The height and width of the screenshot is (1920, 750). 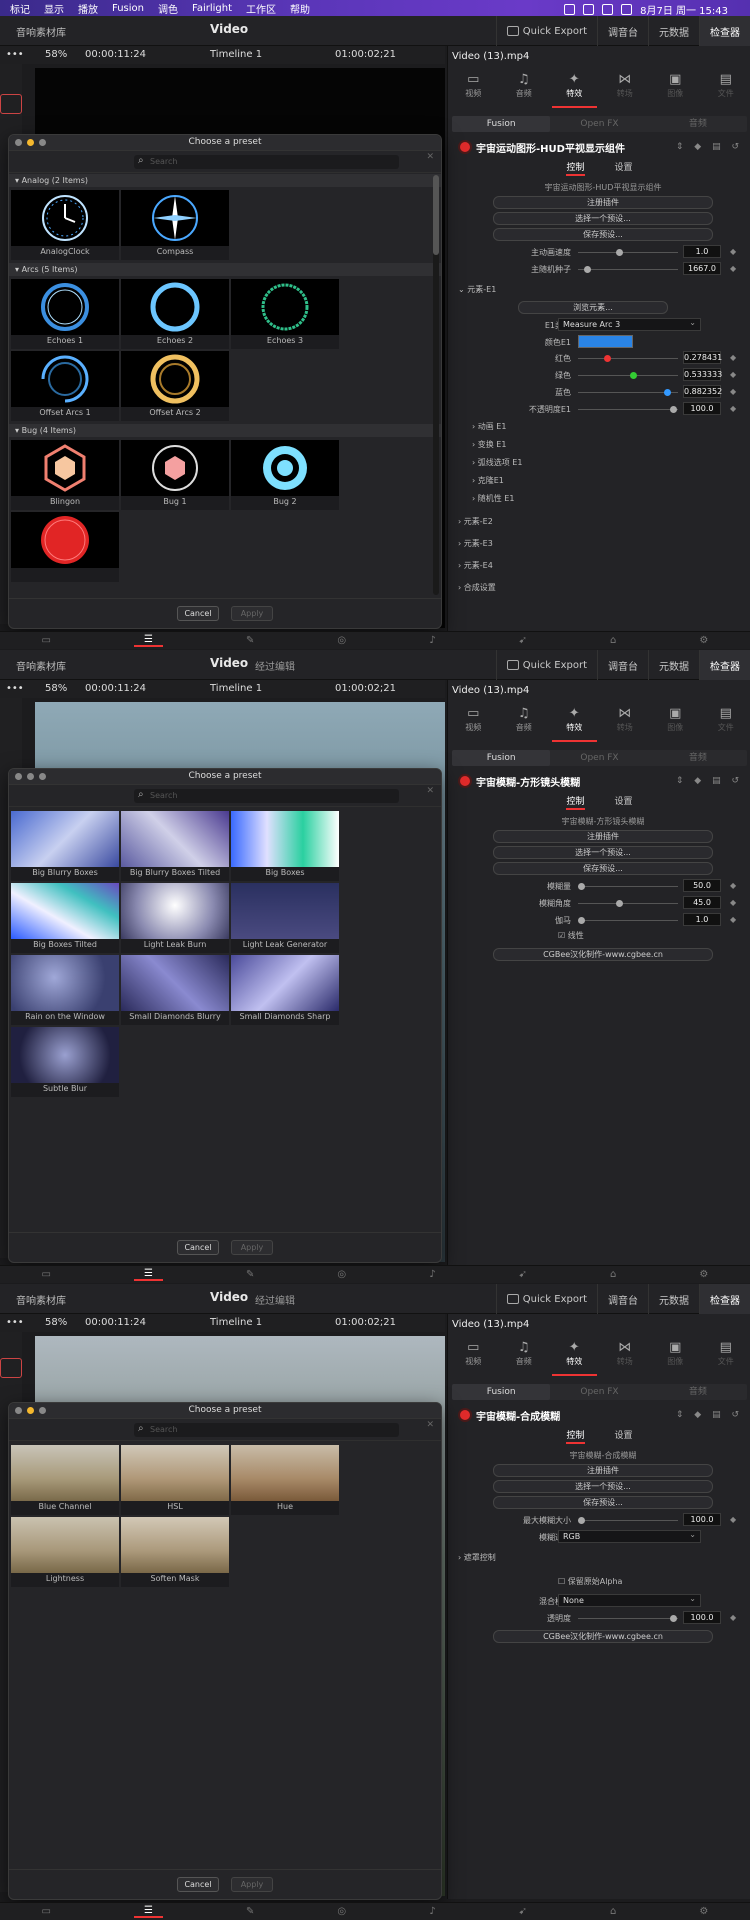 I want to click on preset-tile: Blue Channel, so click(x=65, y=1480).